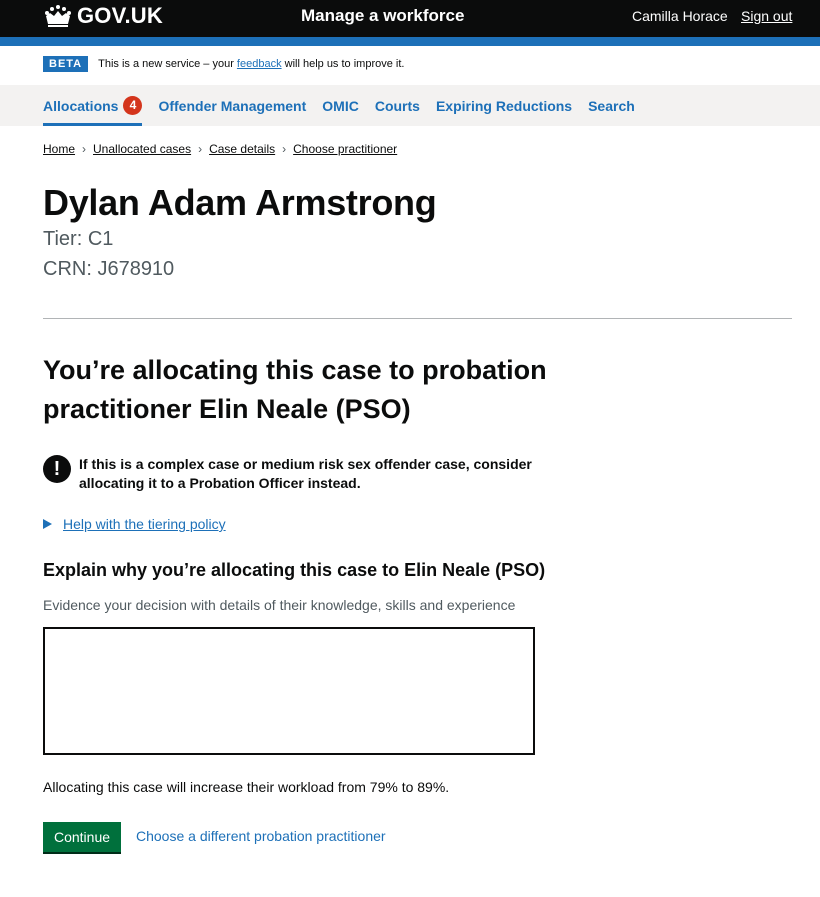 The image size is (820, 897). What do you see at coordinates (58, 16) in the screenshot?
I see `crown-icon` at bounding box center [58, 16].